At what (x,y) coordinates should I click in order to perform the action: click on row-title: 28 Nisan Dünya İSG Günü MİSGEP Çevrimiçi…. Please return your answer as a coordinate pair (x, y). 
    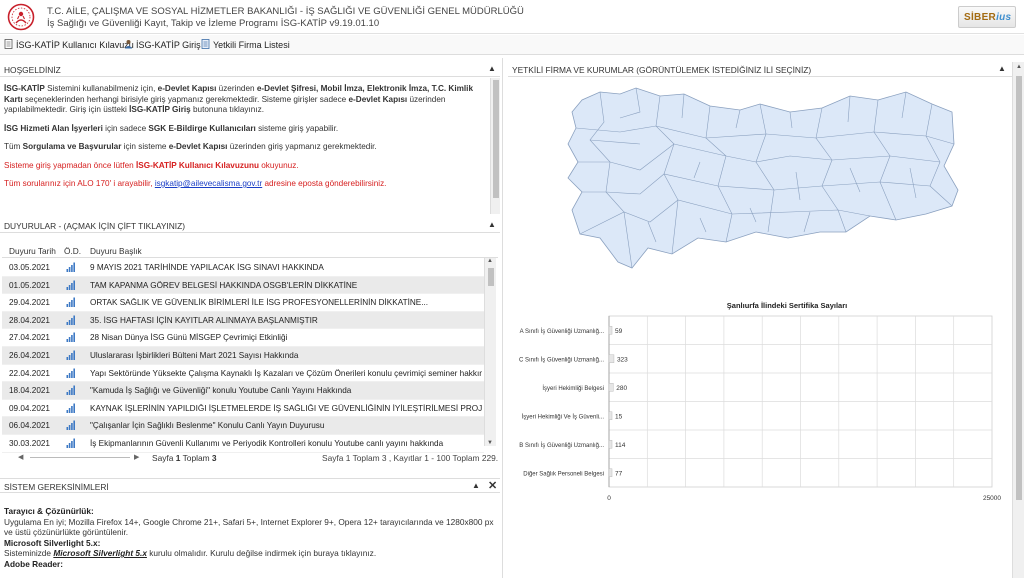
    Looking at the image, I should click on (189, 338).